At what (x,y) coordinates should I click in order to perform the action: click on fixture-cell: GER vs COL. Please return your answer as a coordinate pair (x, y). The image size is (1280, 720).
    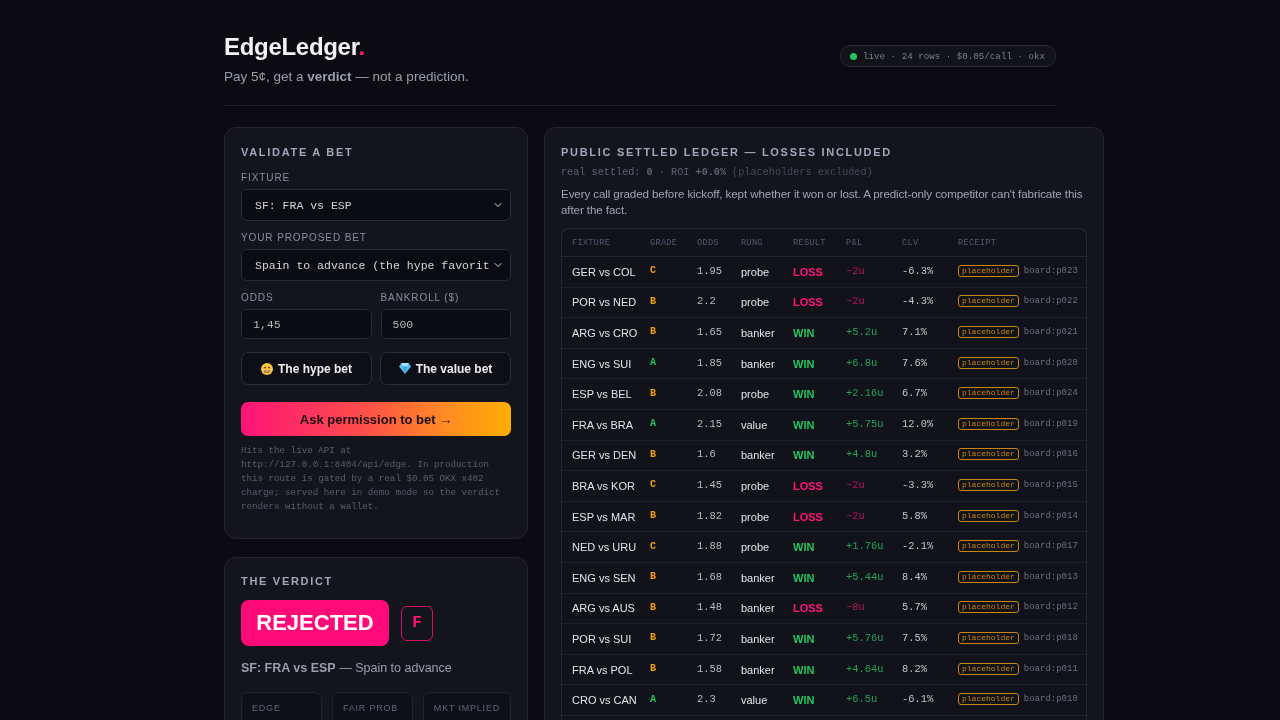
    Looking at the image, I should click on (604, 271).